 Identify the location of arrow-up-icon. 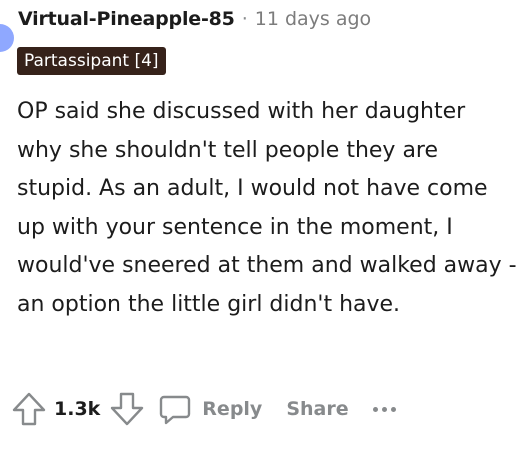
(29, 409).